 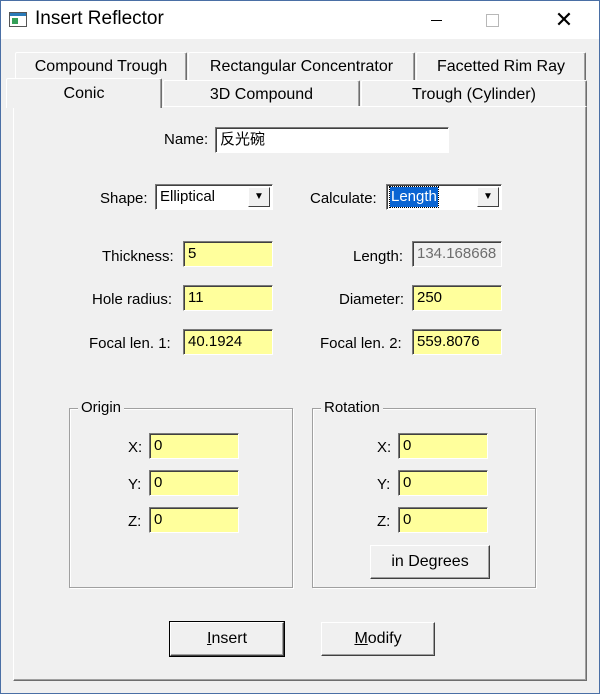 What do you see at coordinates (352, 407) in the screenshot?
I see `rotation-group-title: Rotation` at bounding box center [352, 407].